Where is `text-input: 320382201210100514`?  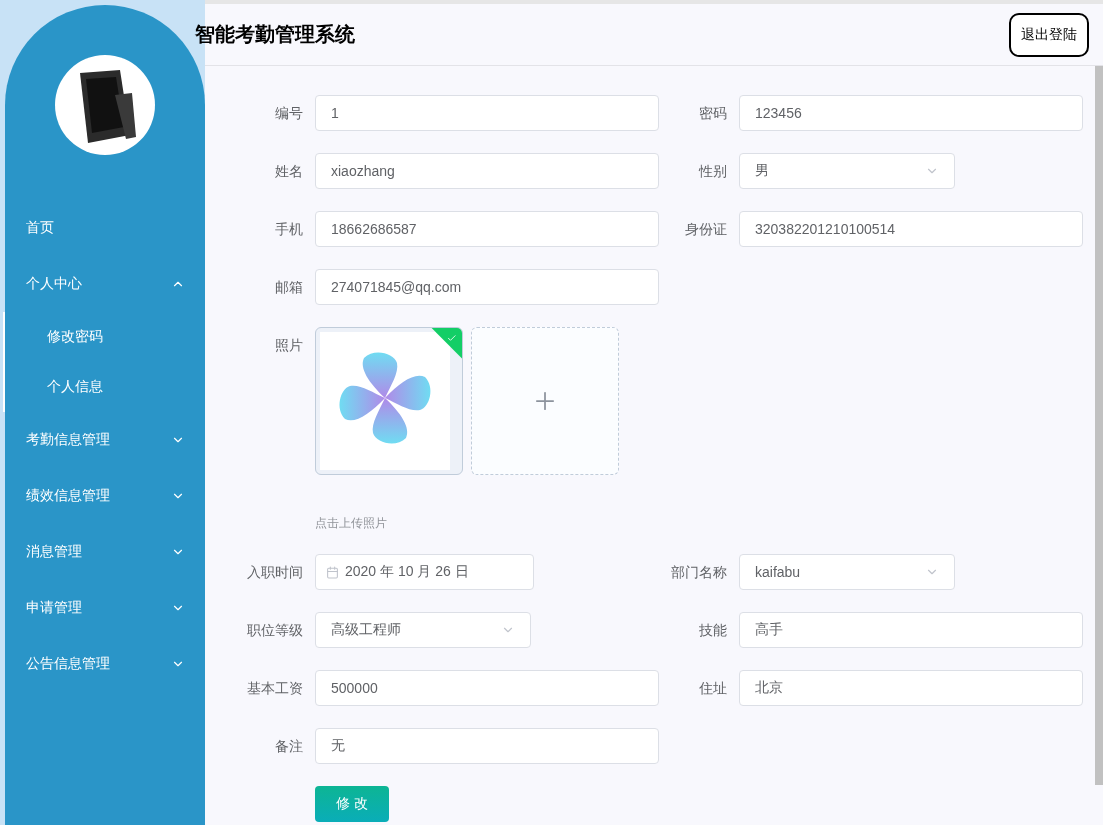
text-input: 320382201210100514 is located at coordinates (911, 229).